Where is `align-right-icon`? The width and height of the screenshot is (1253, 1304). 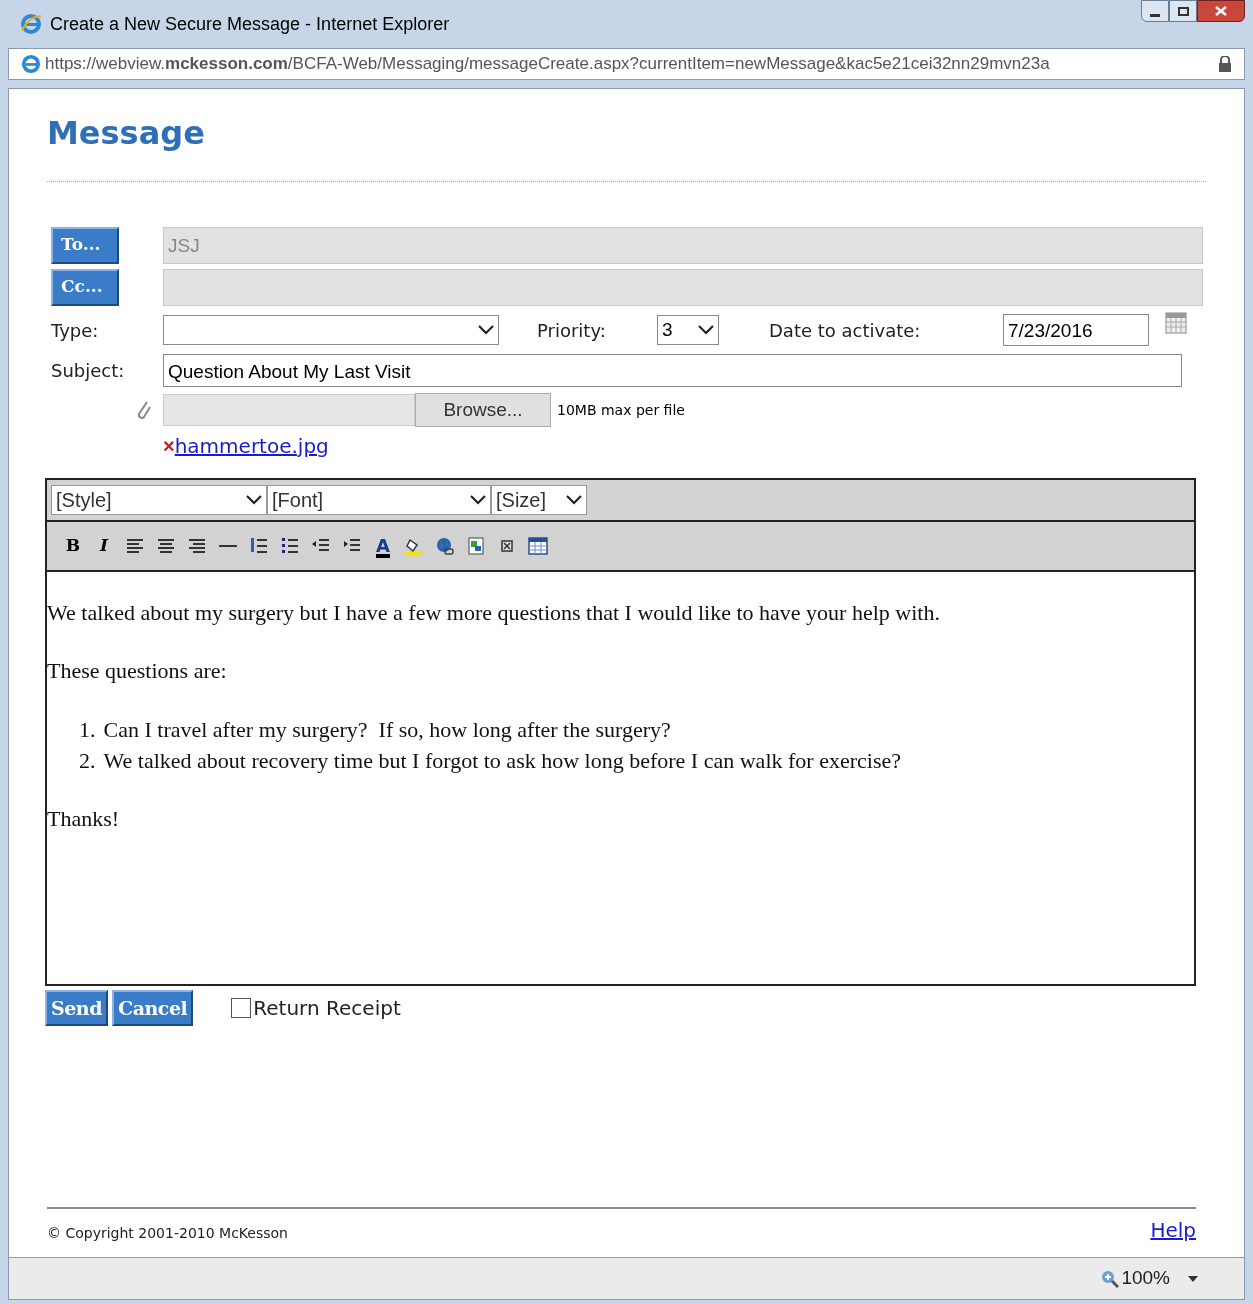
align-right-icon is located at coordinates (197, 546).